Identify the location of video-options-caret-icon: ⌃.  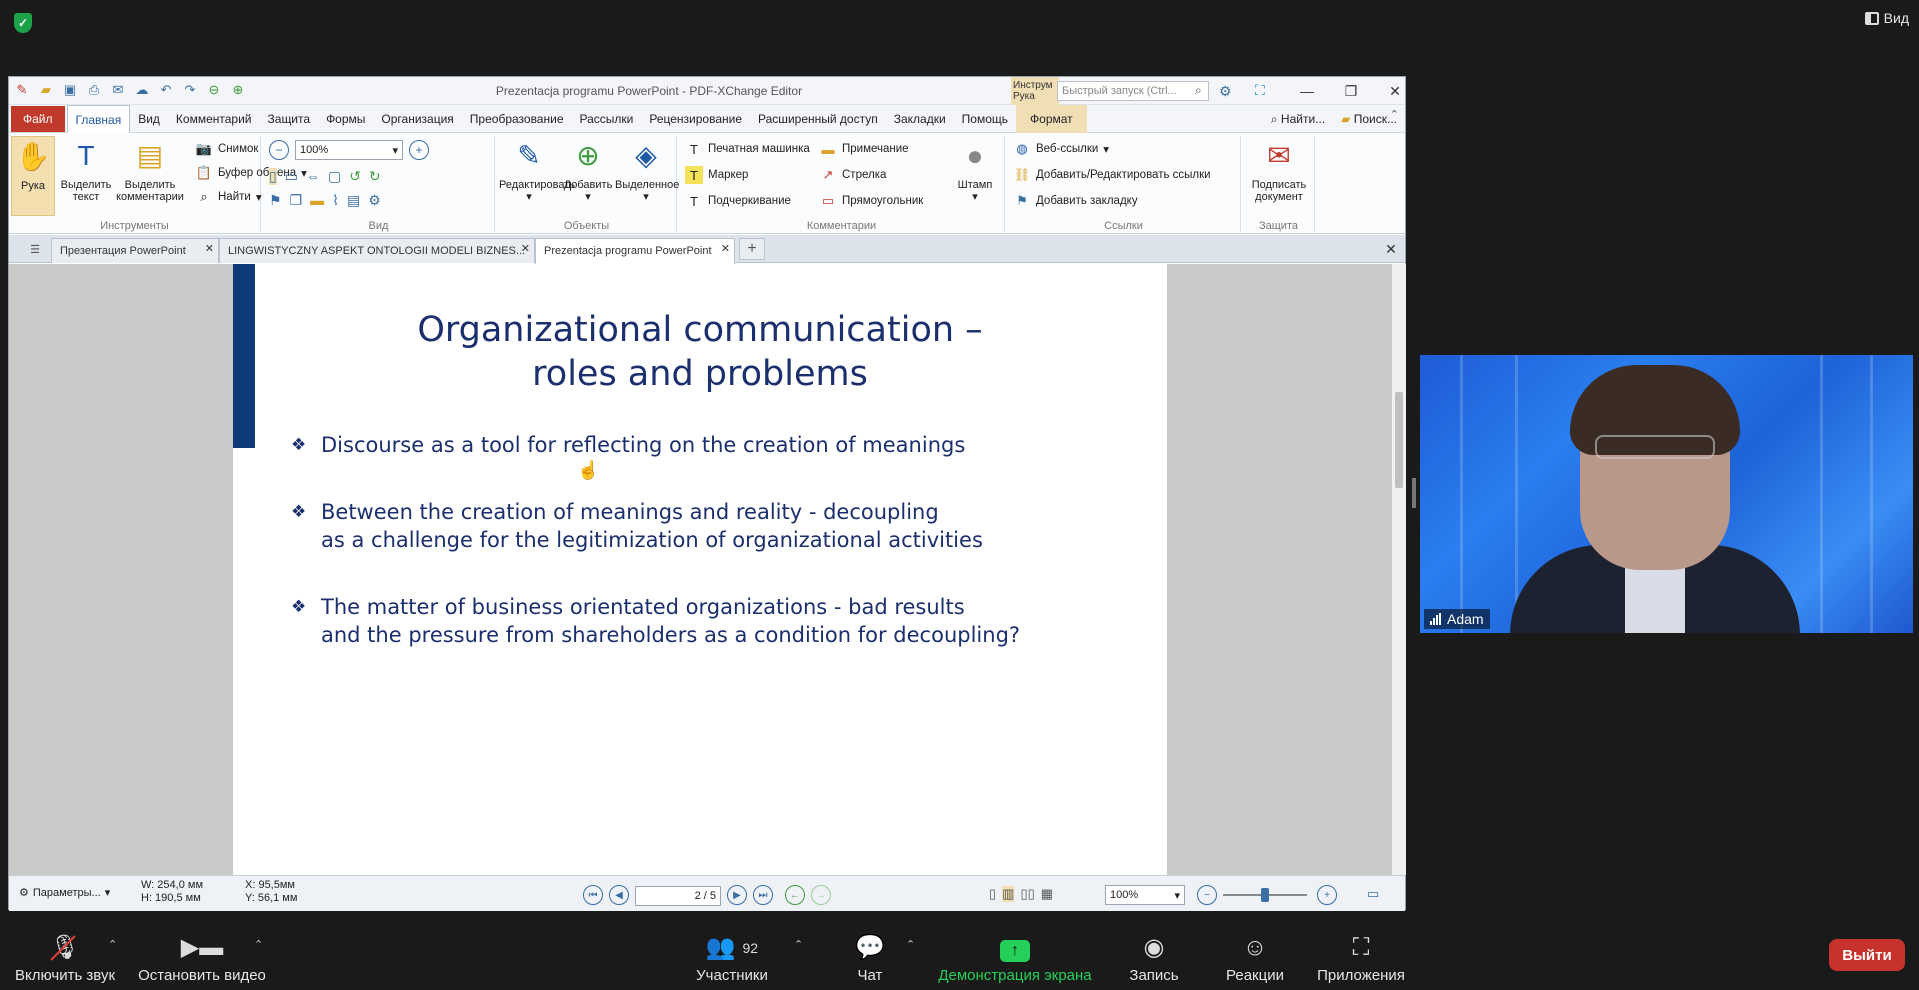
(258, 944).